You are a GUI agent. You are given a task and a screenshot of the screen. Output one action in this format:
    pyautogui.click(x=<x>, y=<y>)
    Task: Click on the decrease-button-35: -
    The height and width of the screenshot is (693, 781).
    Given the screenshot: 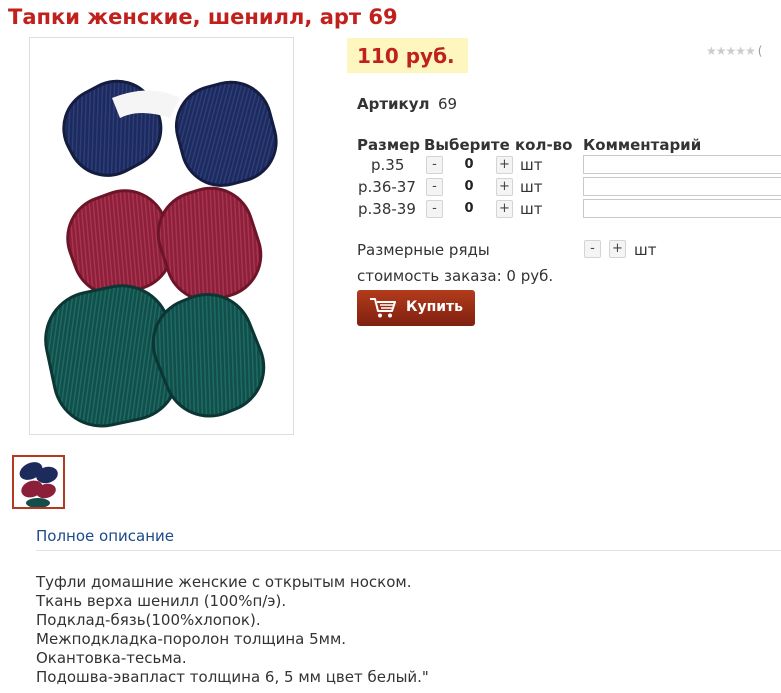 What is the action you would take?
    pyautogui.click(x=434, y=165)
    